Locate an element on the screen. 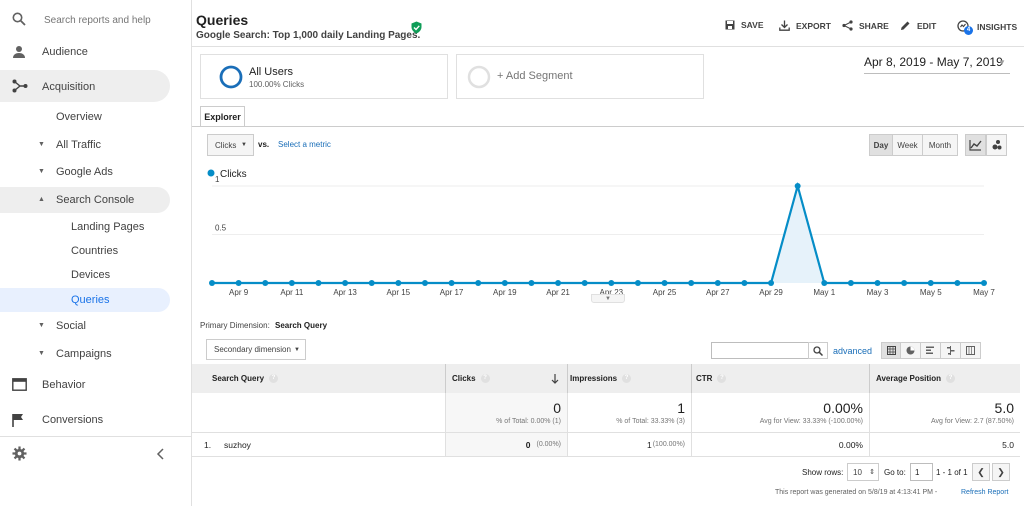 Image resolution: width=1024 pixels, height=506 pixels. sidebar-item-devices: Devices is located at coordinates (85, 275).